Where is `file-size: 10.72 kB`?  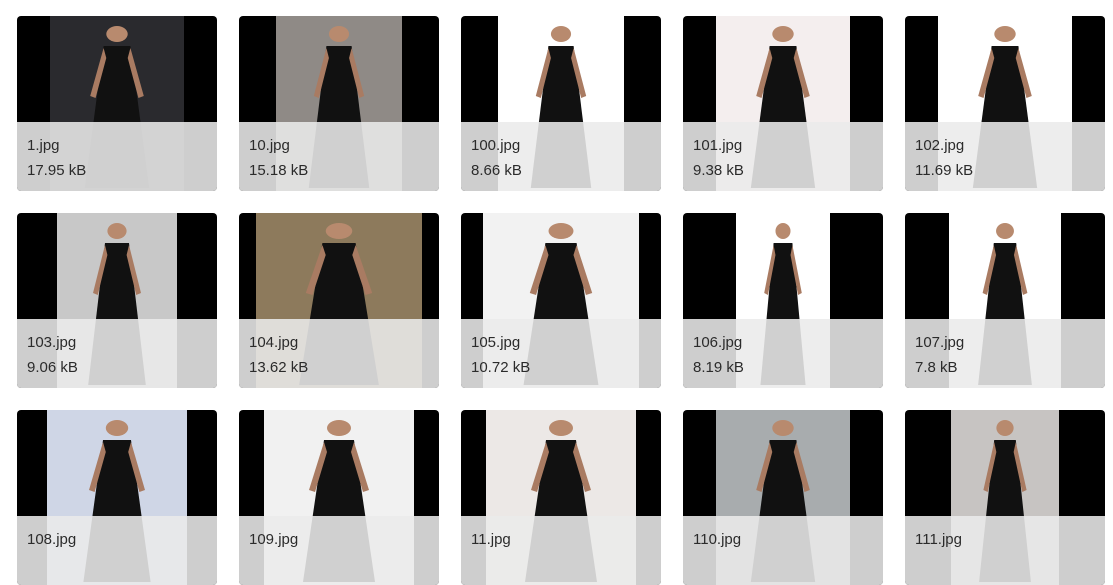
file-size: 10.72 kB is located at coordinates (501, 367).